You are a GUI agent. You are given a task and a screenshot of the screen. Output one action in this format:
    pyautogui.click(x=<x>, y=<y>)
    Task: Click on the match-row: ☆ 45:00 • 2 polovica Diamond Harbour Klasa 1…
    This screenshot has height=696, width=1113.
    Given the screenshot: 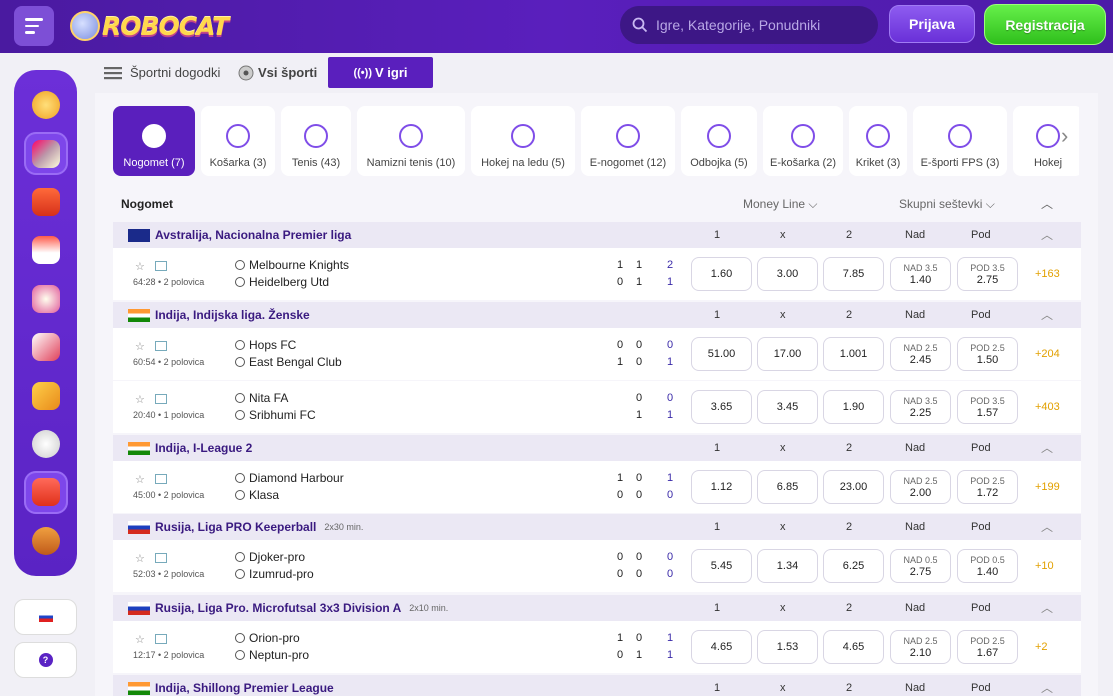 What is the action you would take?
    pyautogui.click(x=597, y=487)
    